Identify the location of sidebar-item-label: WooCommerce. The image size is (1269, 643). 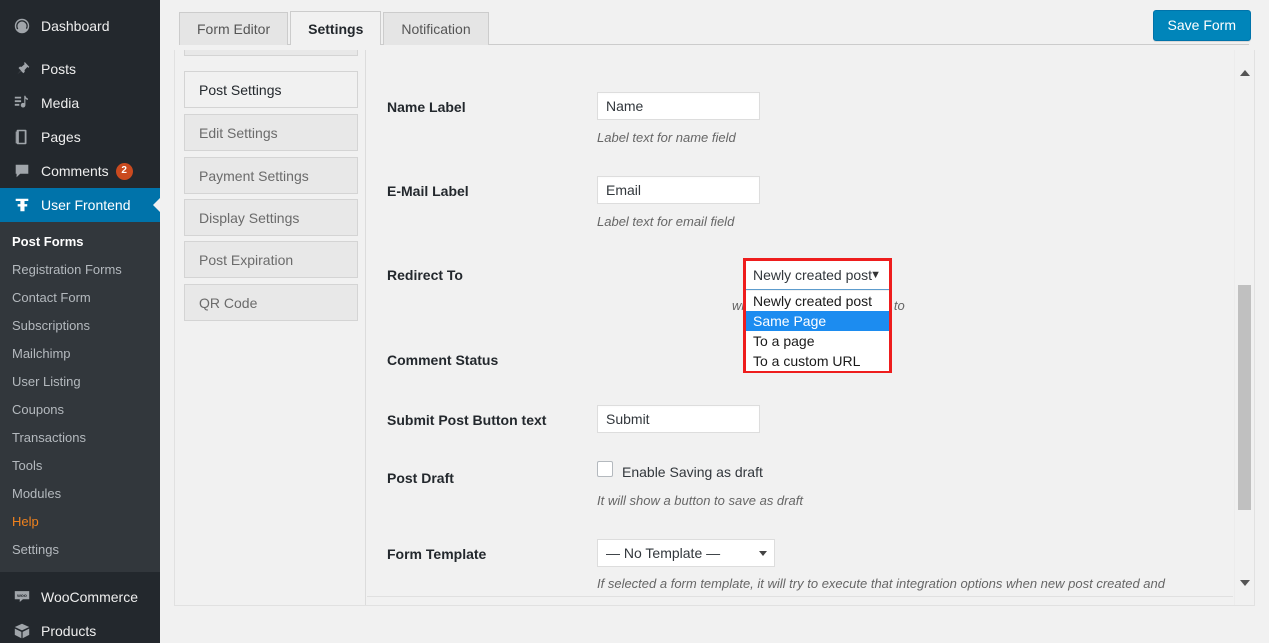
(89, 597).